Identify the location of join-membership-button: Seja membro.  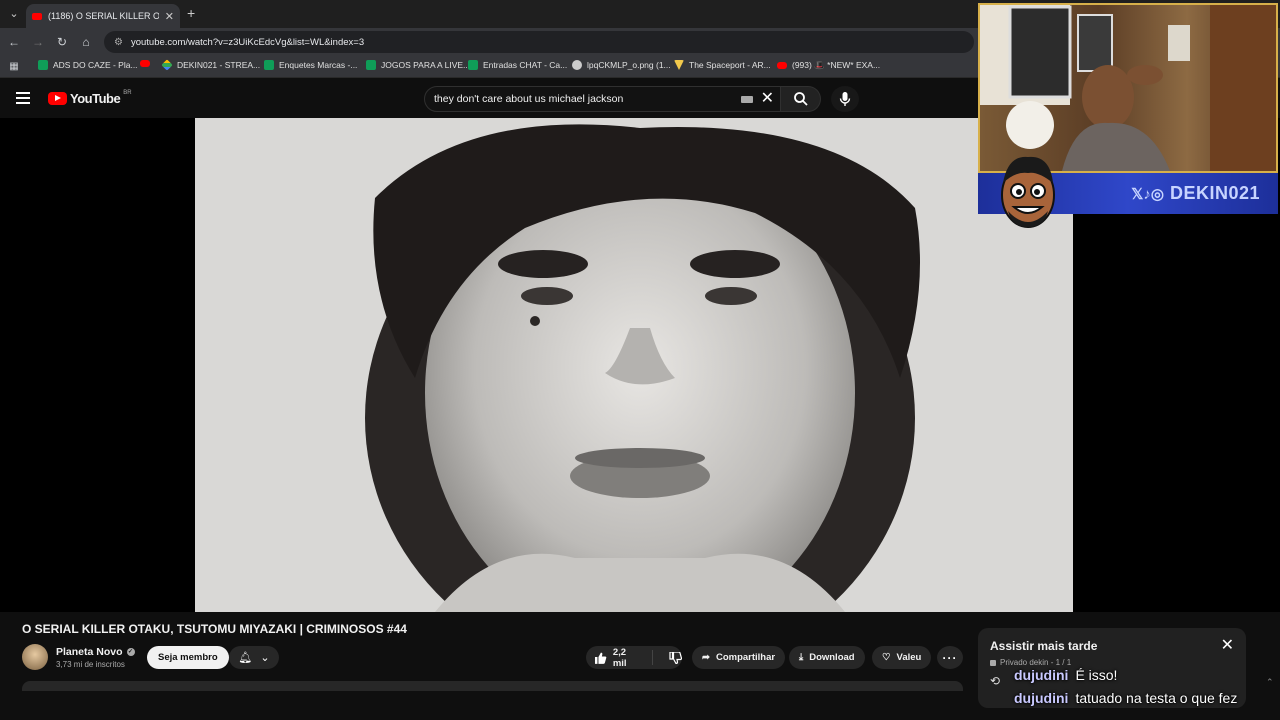
(188, 657).